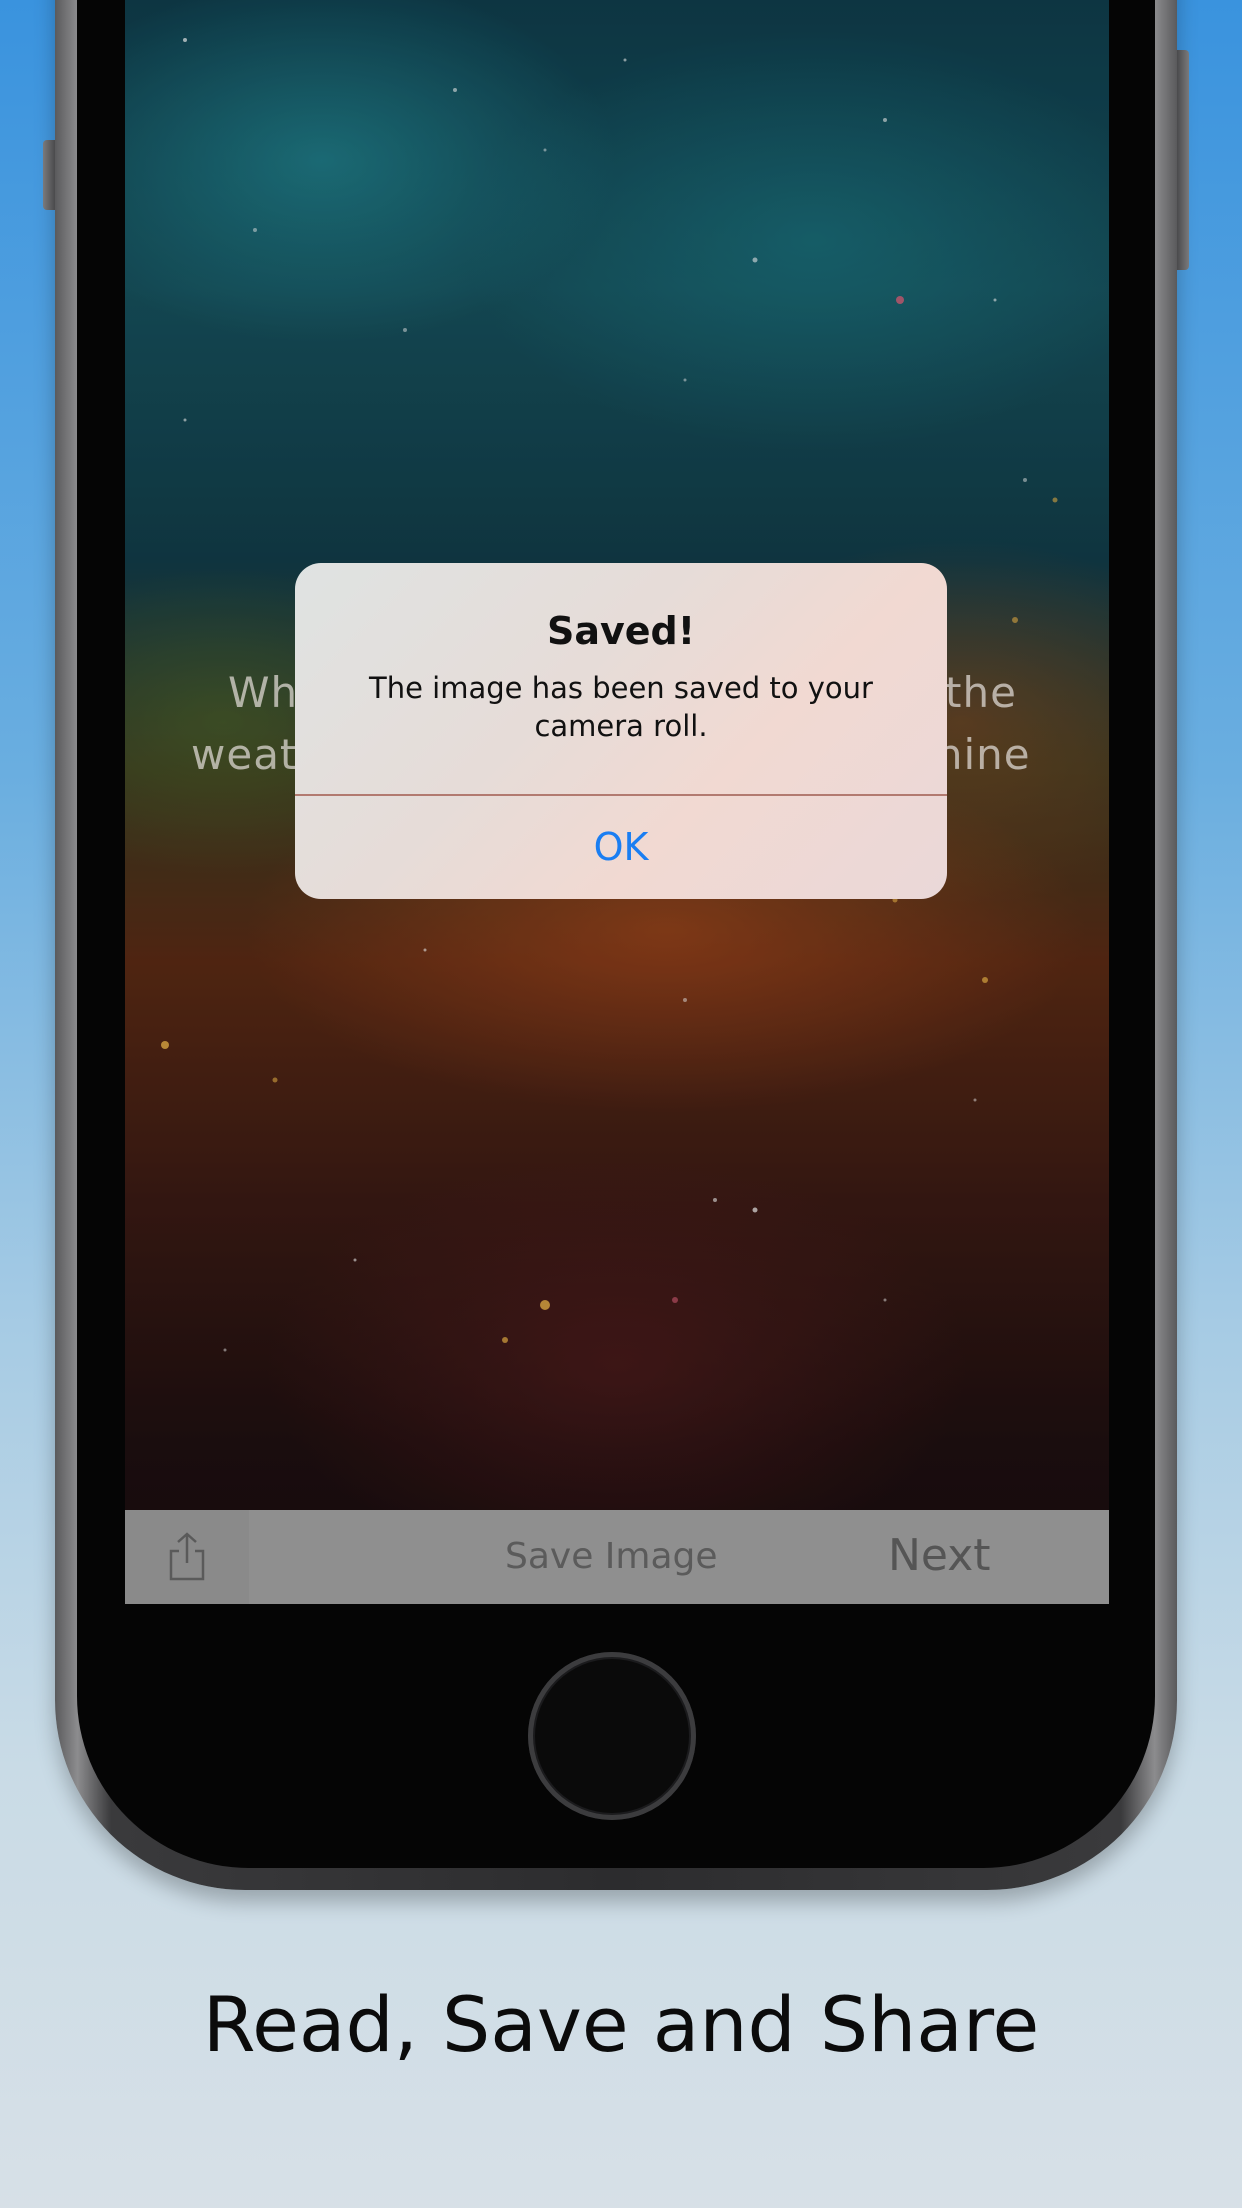 The image size is (1242, 2208). I want to click on alert-ok-button: OK, so click(621, 847).